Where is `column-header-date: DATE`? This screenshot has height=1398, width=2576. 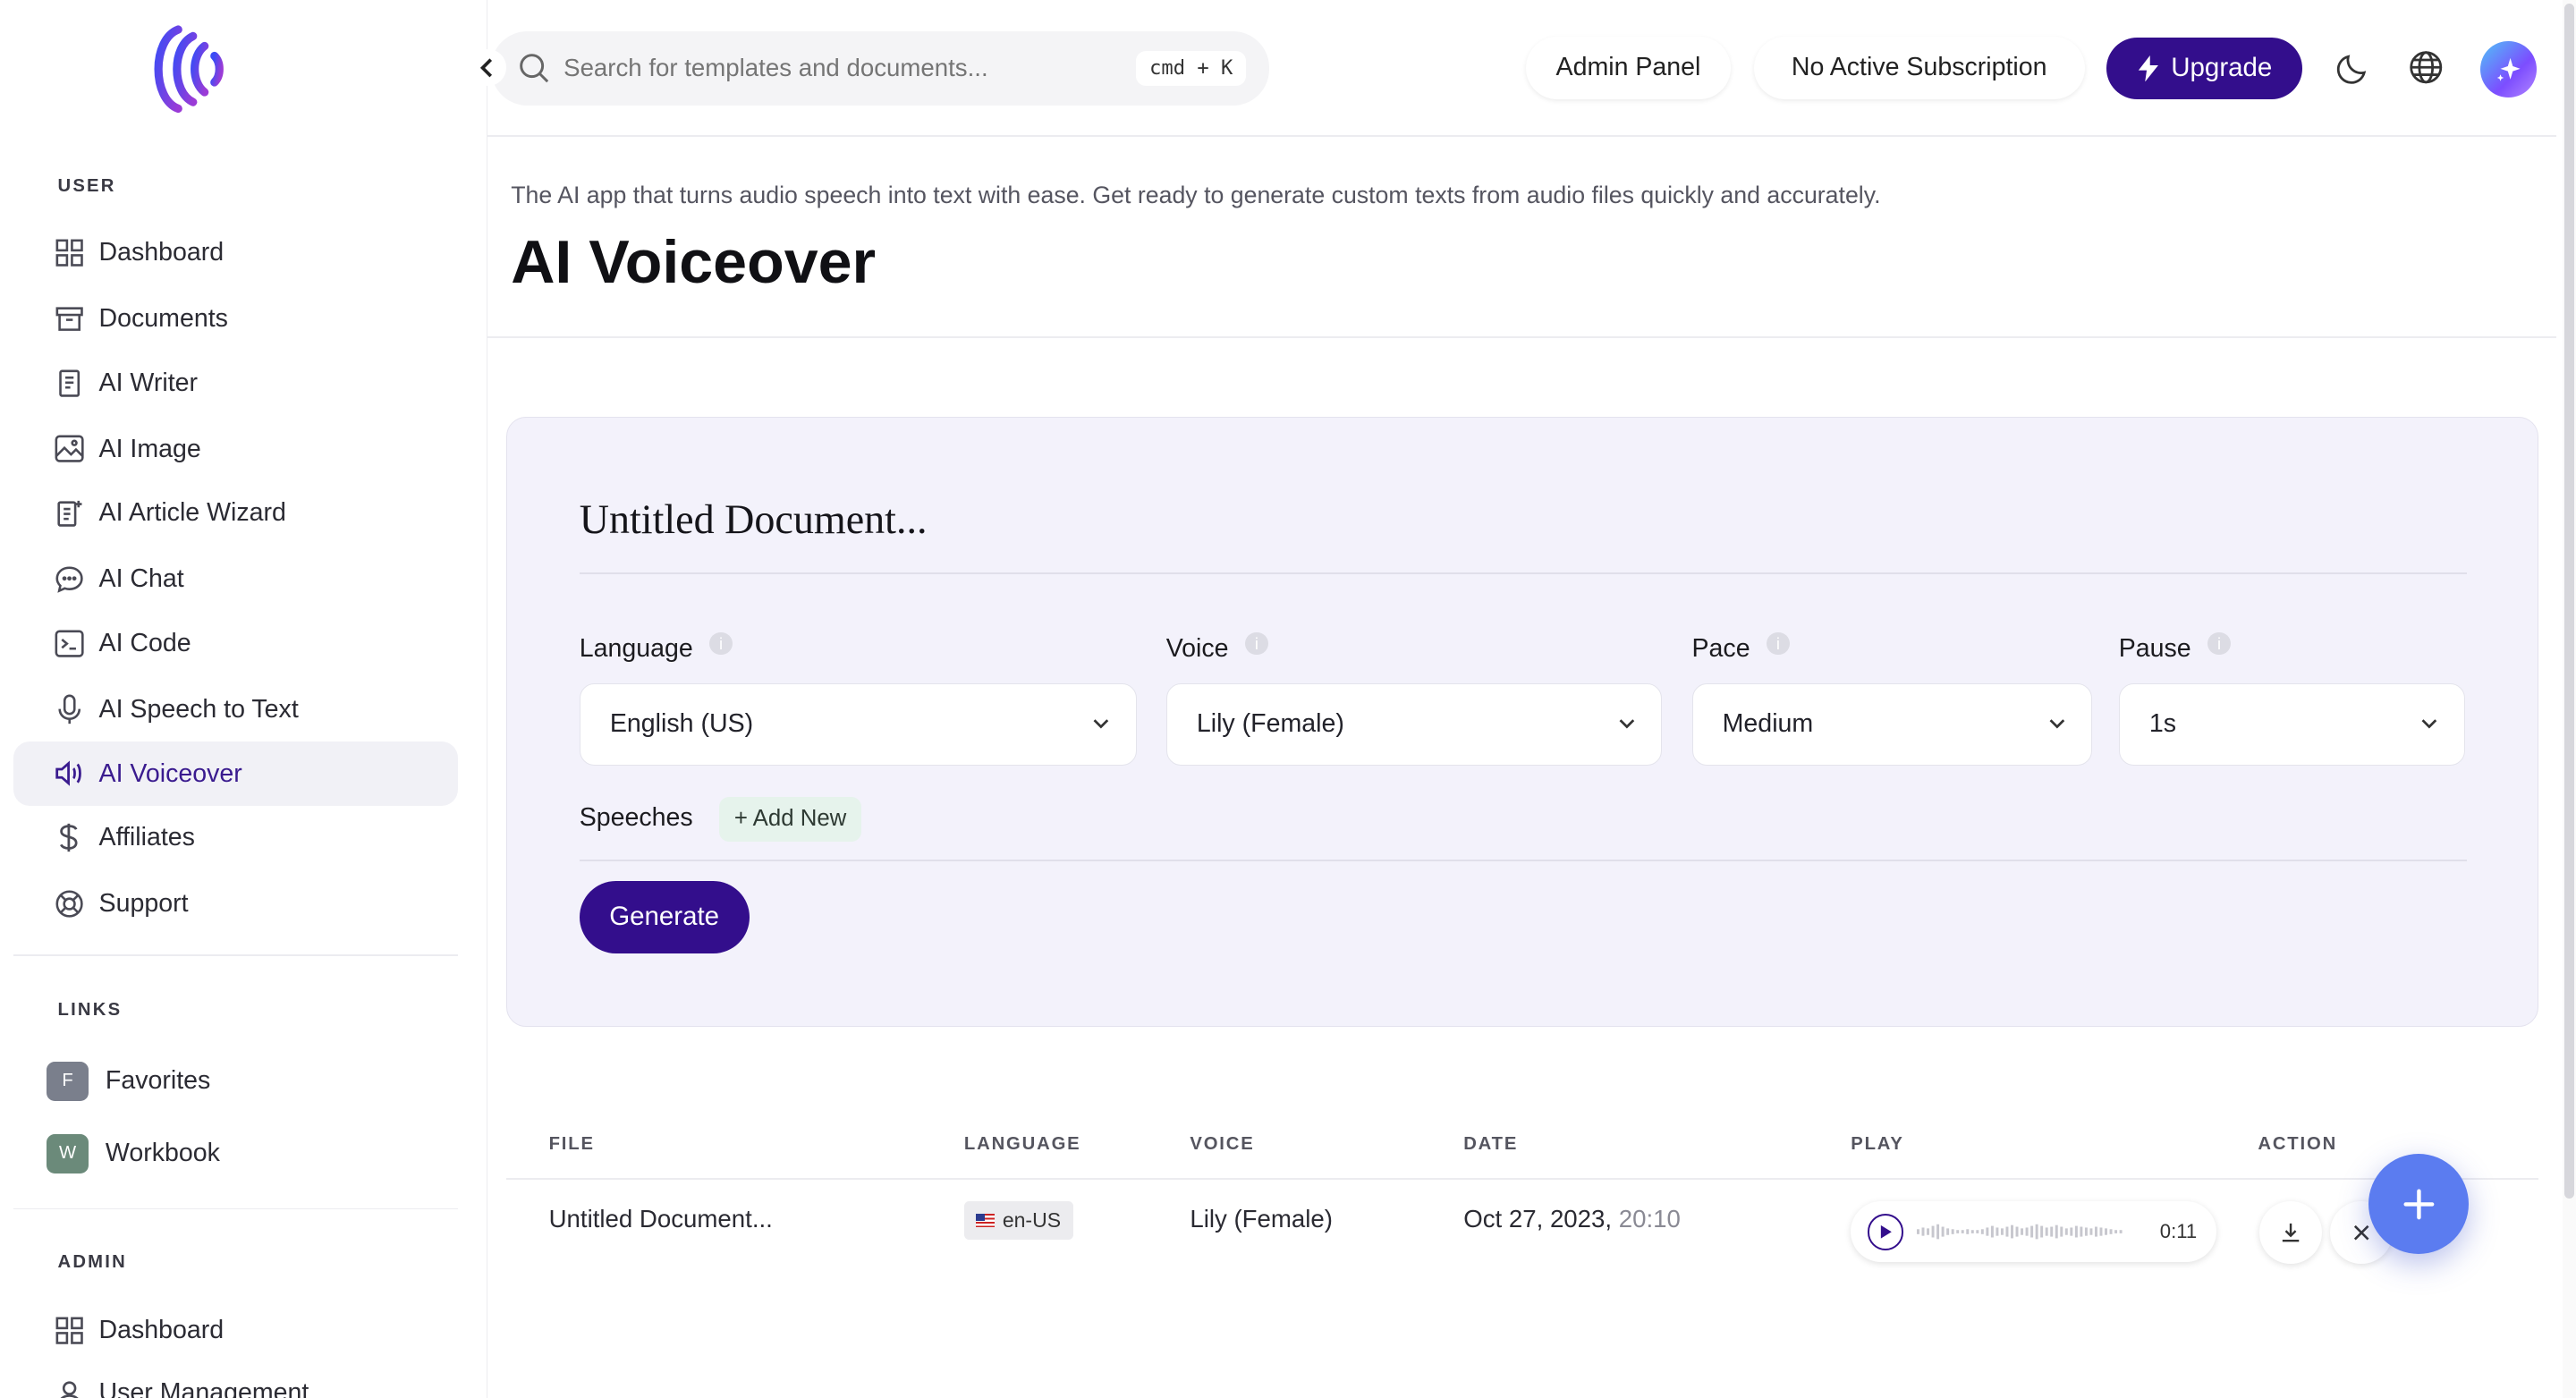
column-header-date: DATE is located at coordinates (1490, 1144).